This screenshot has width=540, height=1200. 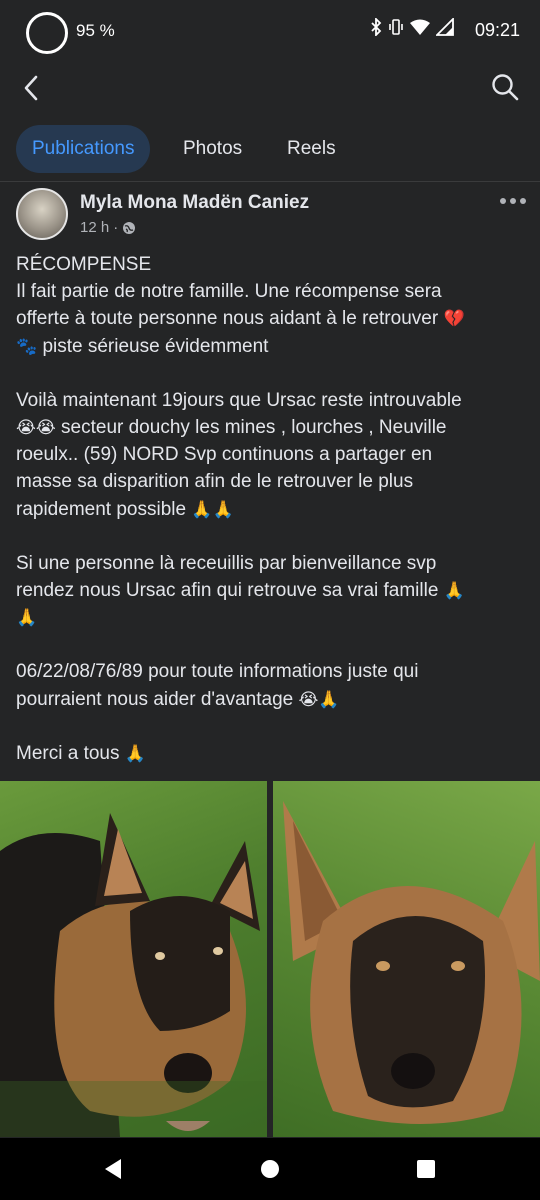 I want to click on circle-home-icon, so click(x=270, y=1169).